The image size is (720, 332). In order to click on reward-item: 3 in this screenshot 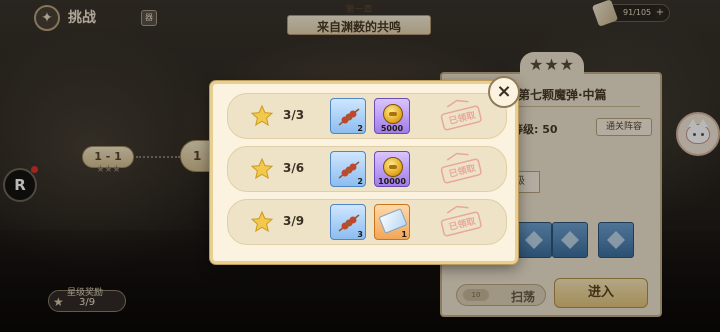, I will do `click(348, 222)`.